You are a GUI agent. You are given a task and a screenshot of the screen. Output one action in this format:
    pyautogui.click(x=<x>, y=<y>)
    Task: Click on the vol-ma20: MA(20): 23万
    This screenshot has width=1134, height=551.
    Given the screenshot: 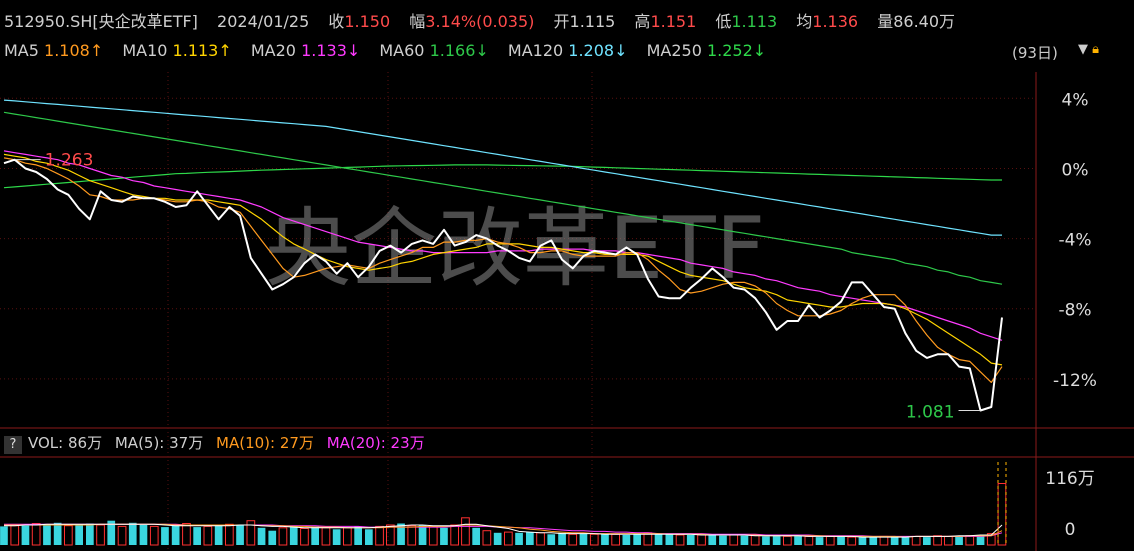 What is the action you would take?
    pyautogui.click(x=375, y=443)
    